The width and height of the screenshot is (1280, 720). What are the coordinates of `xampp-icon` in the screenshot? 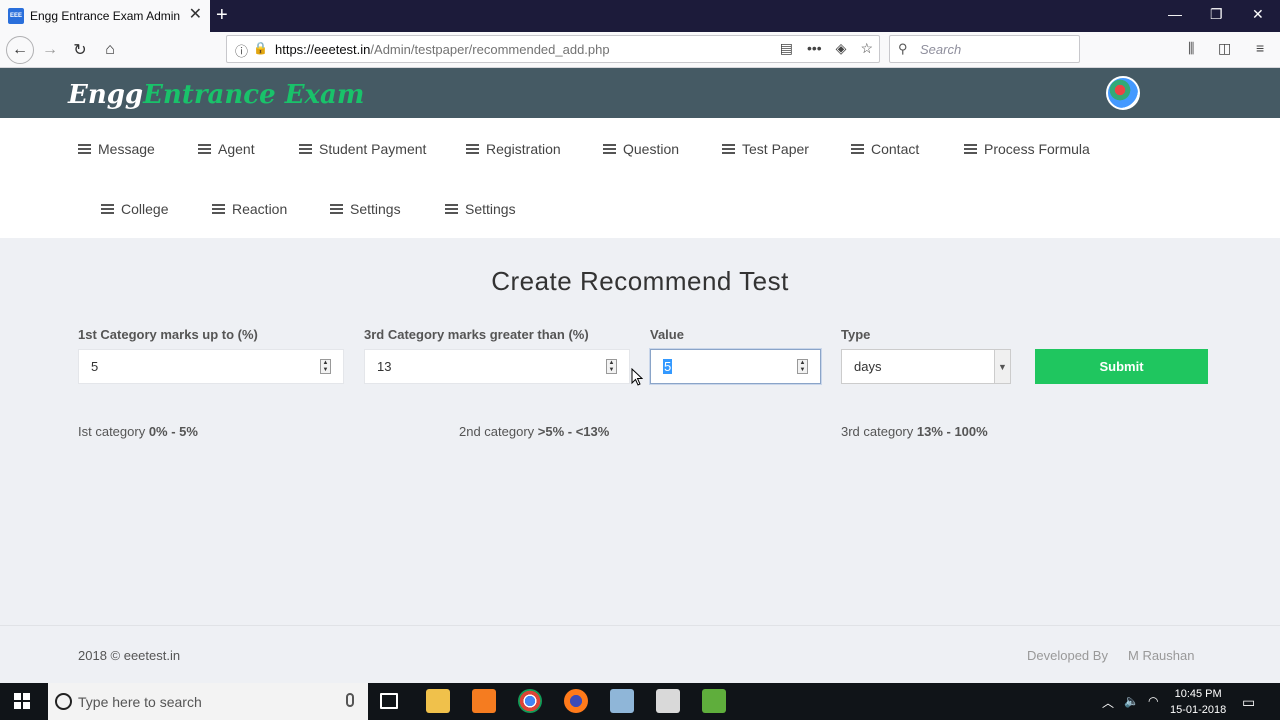 It's located at (484, 701).